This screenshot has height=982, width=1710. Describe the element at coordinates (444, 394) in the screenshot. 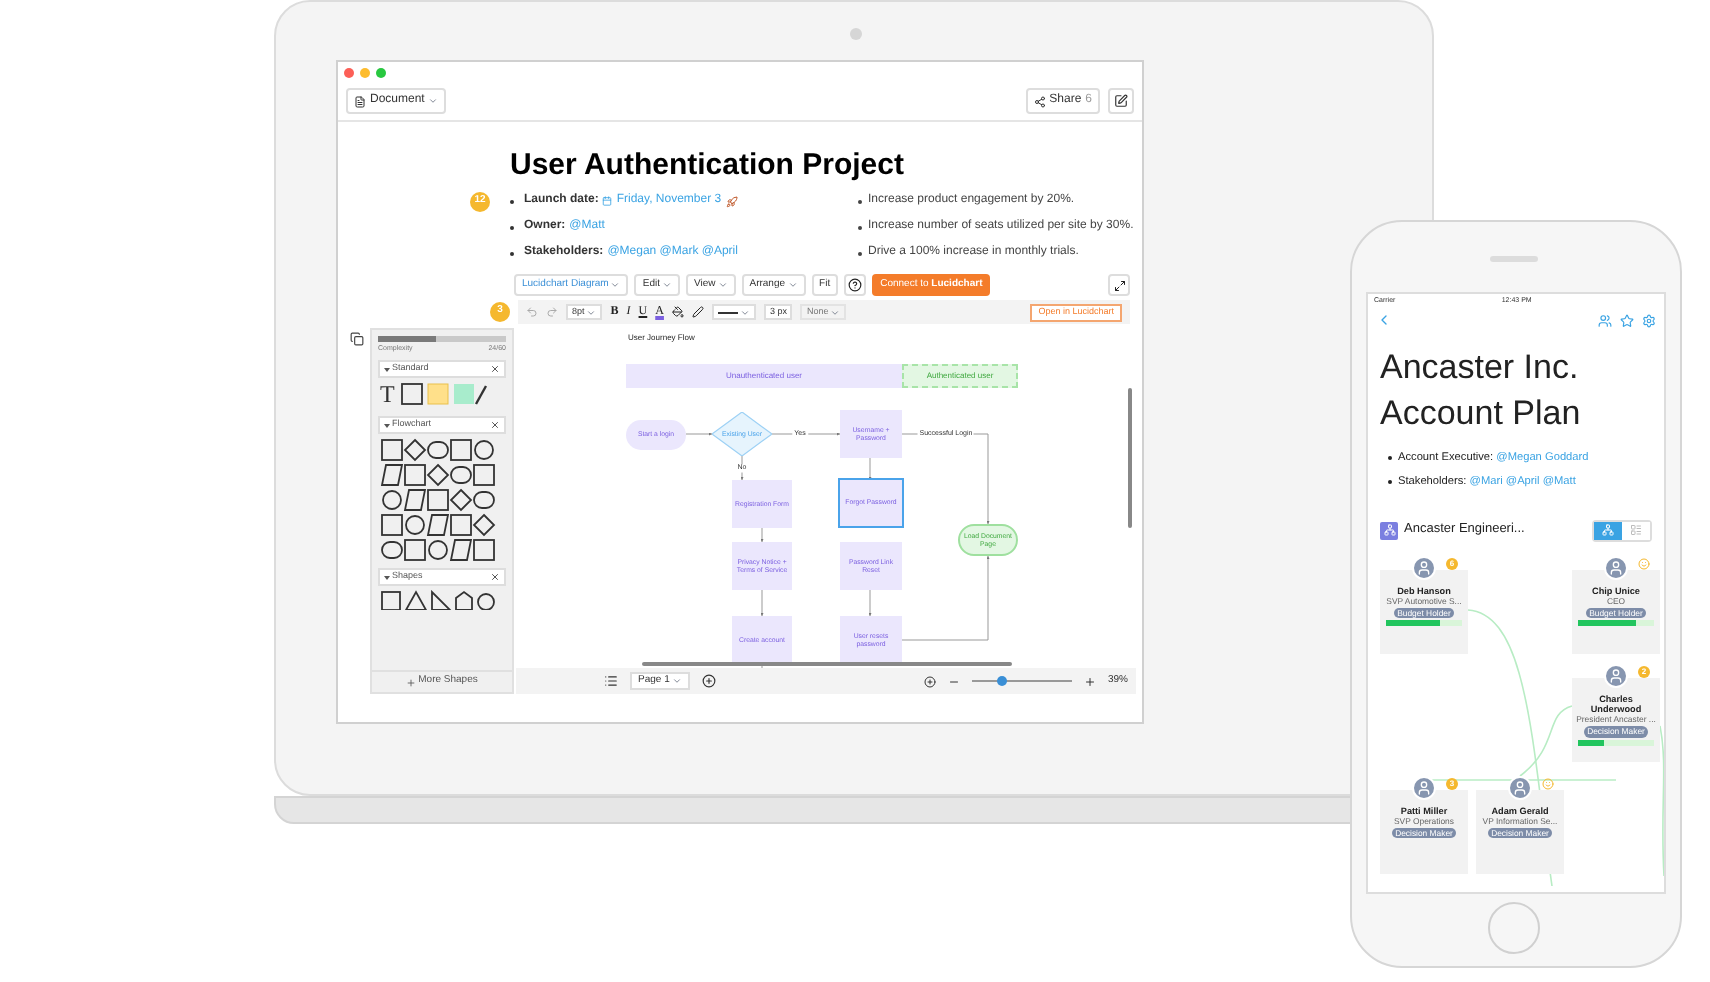

I see `standard-shapes-drawing` at that location.